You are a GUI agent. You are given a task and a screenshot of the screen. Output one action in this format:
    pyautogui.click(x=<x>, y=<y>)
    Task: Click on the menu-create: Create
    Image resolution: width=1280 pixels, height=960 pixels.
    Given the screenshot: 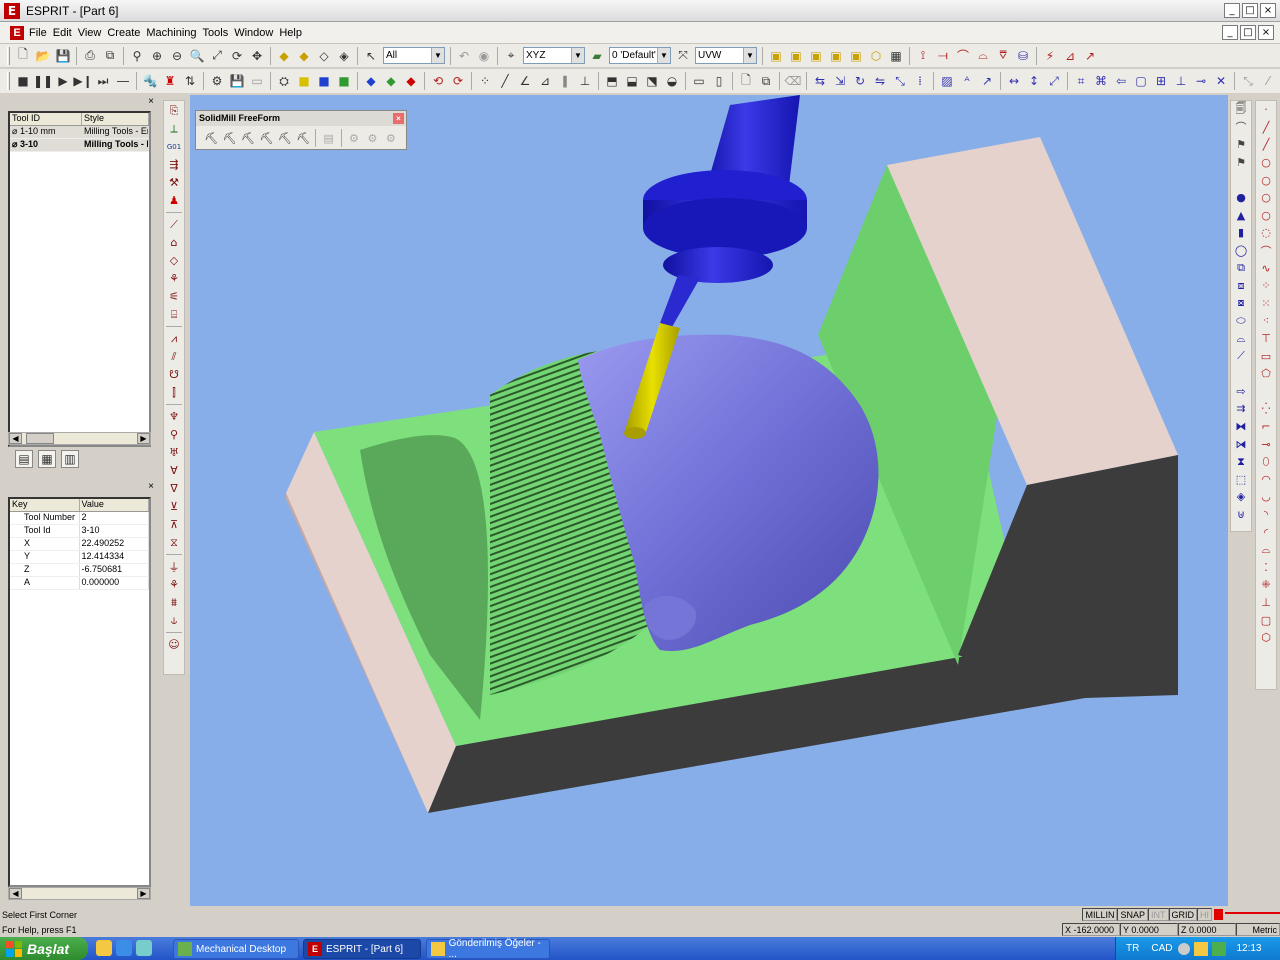 What is the action you would take?
    pyautogui.click(x=123, y=33)
    